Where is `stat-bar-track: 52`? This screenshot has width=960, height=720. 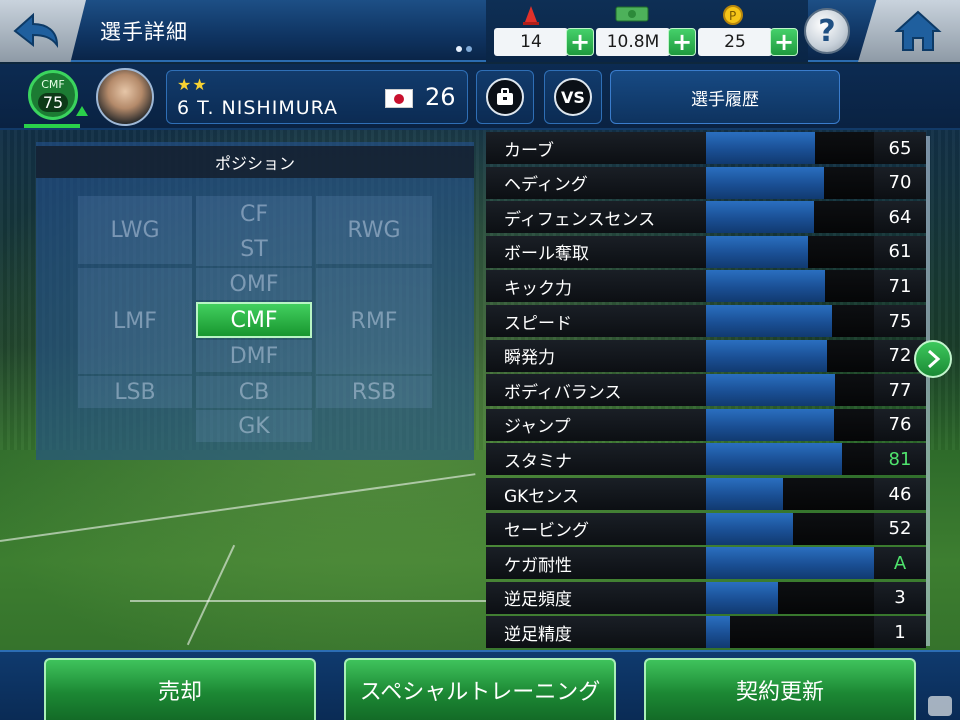 stat-bar-track: 52 is located at coordinates (816, 528).